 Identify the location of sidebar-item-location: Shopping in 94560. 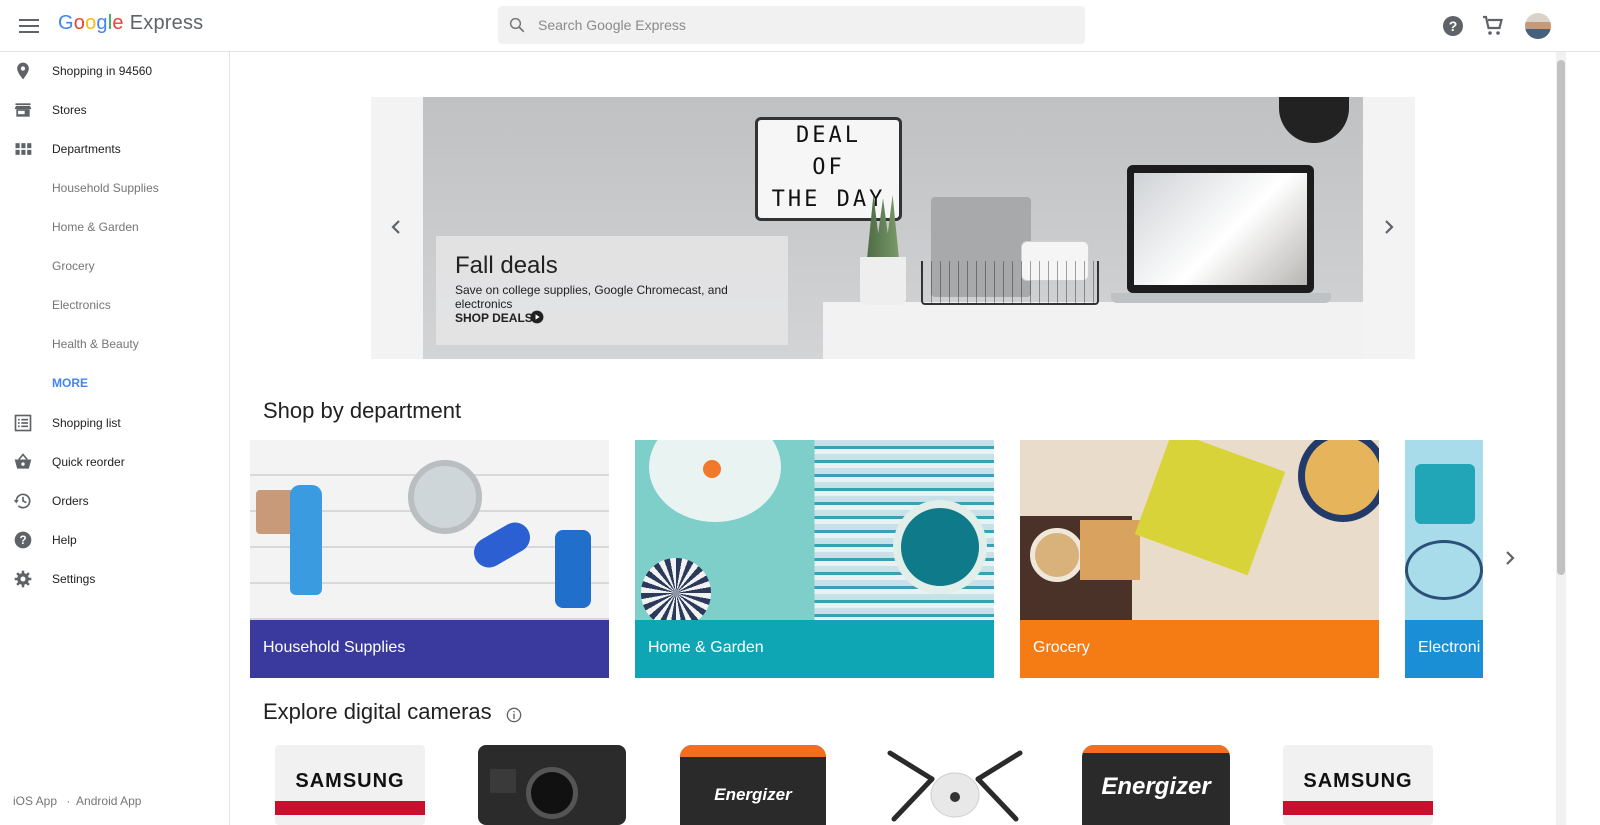
(114, 71).